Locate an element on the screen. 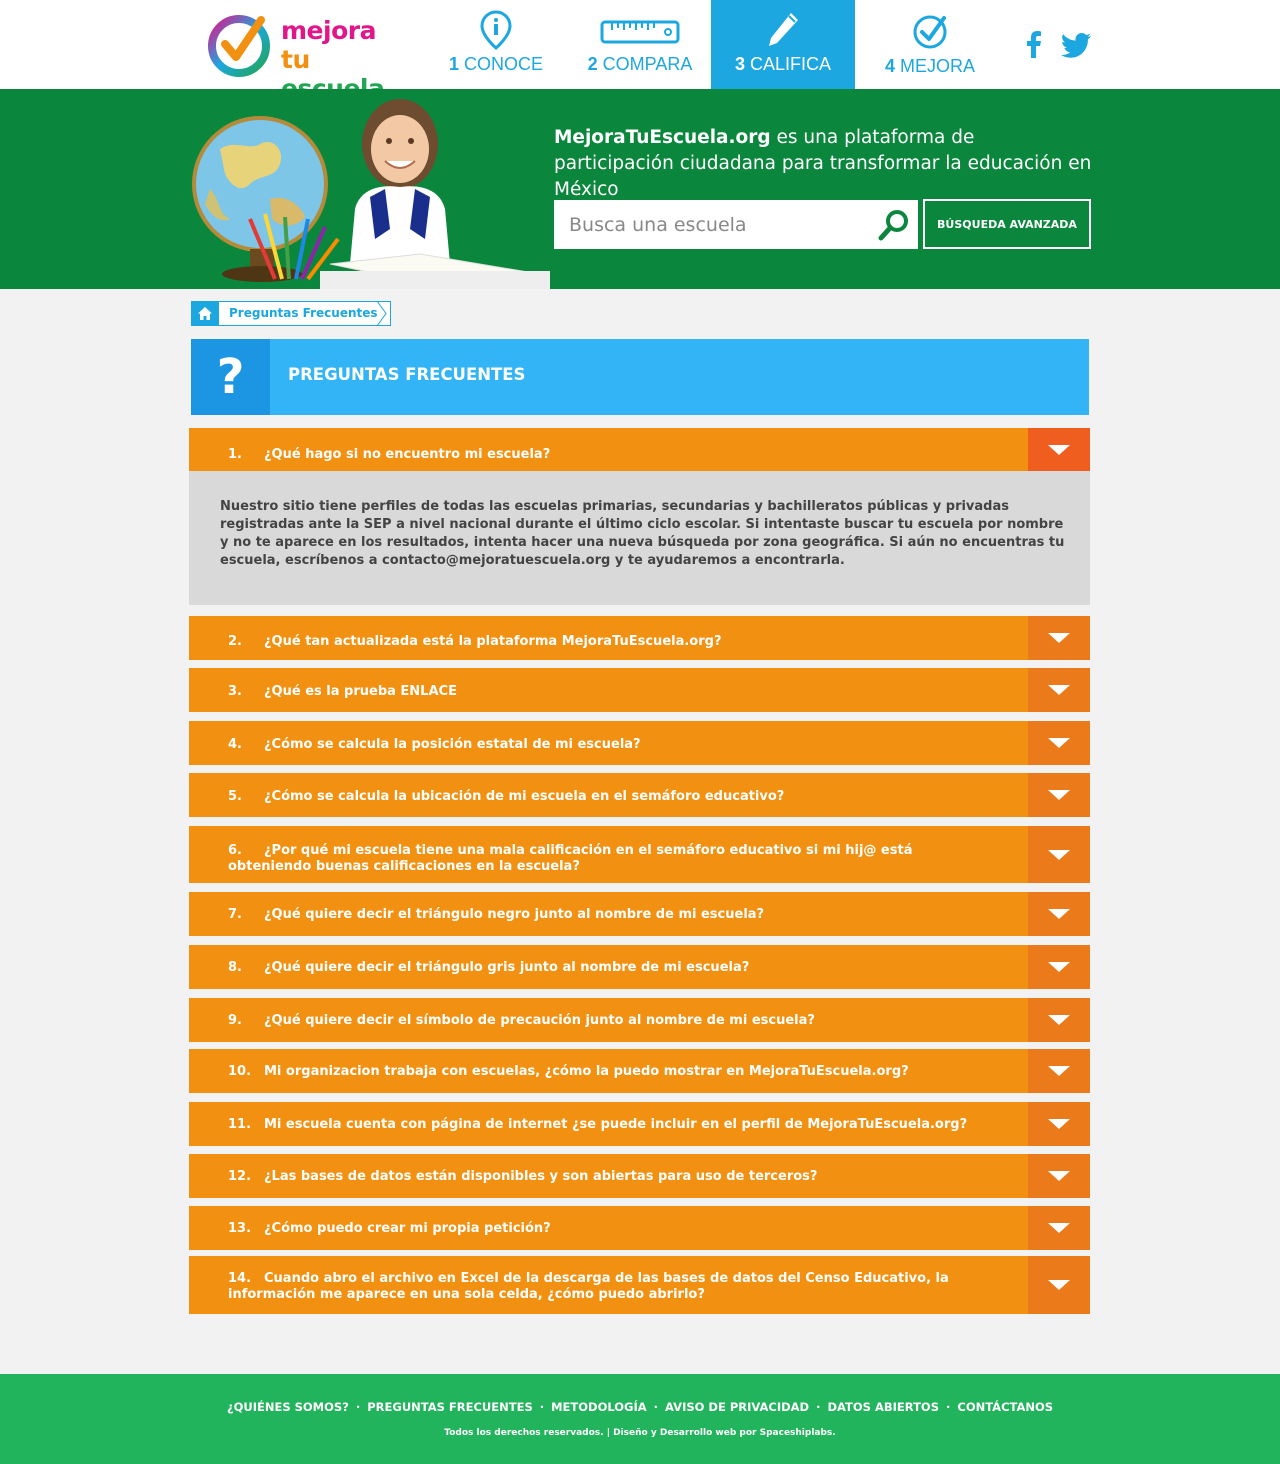  footer-link-datos-abiertos: DATOS ABIERTOS is located at coordinates (883, 1407).